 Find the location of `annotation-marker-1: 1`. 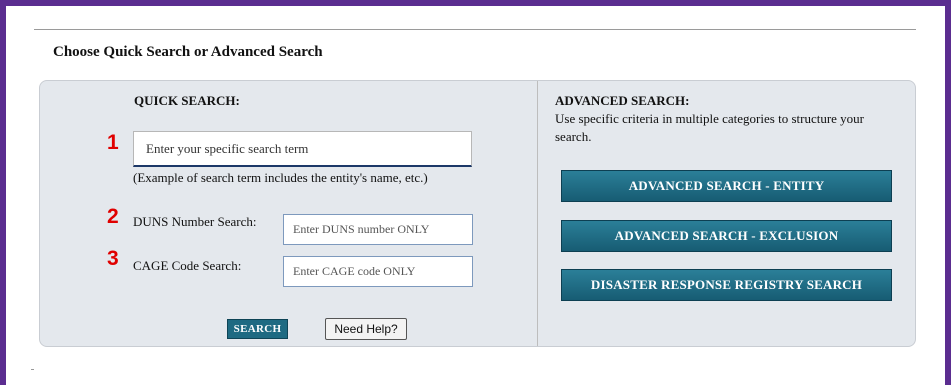

annotation-marker-1: 1 is located at coordinates (113, 142).